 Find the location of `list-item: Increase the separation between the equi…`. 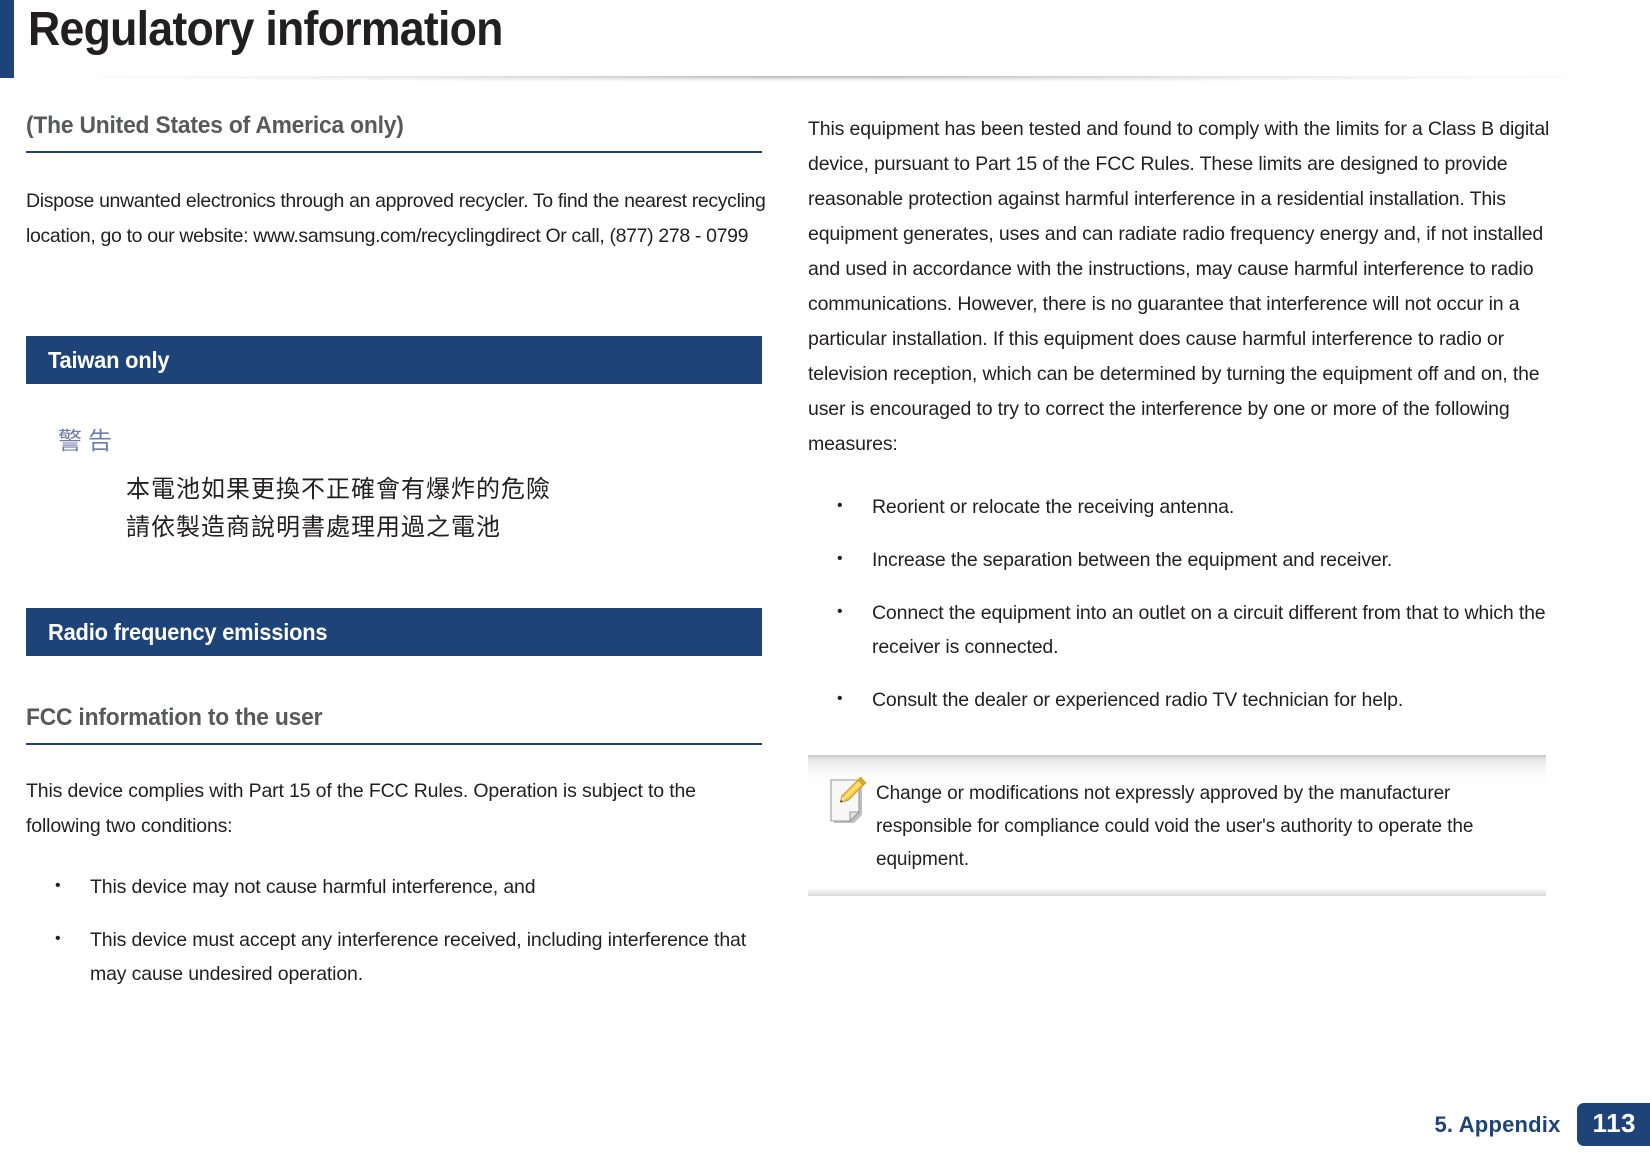

list-item: Increase the separation between the equi… is located at coordinates (1179, 559).